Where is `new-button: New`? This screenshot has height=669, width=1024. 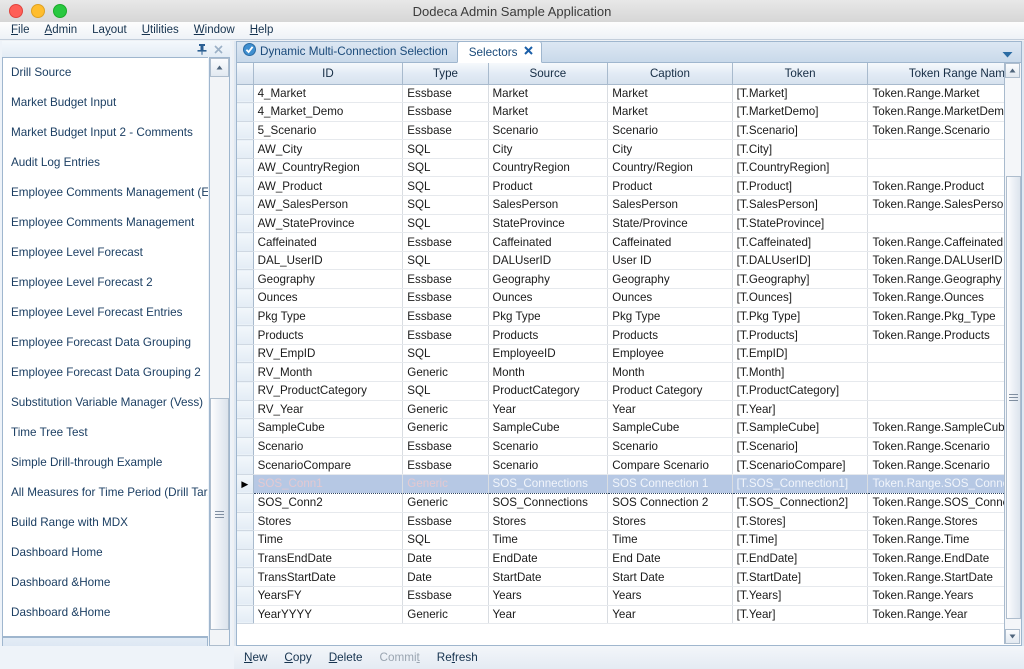 new-button: New is located at coordinates (255, 657).